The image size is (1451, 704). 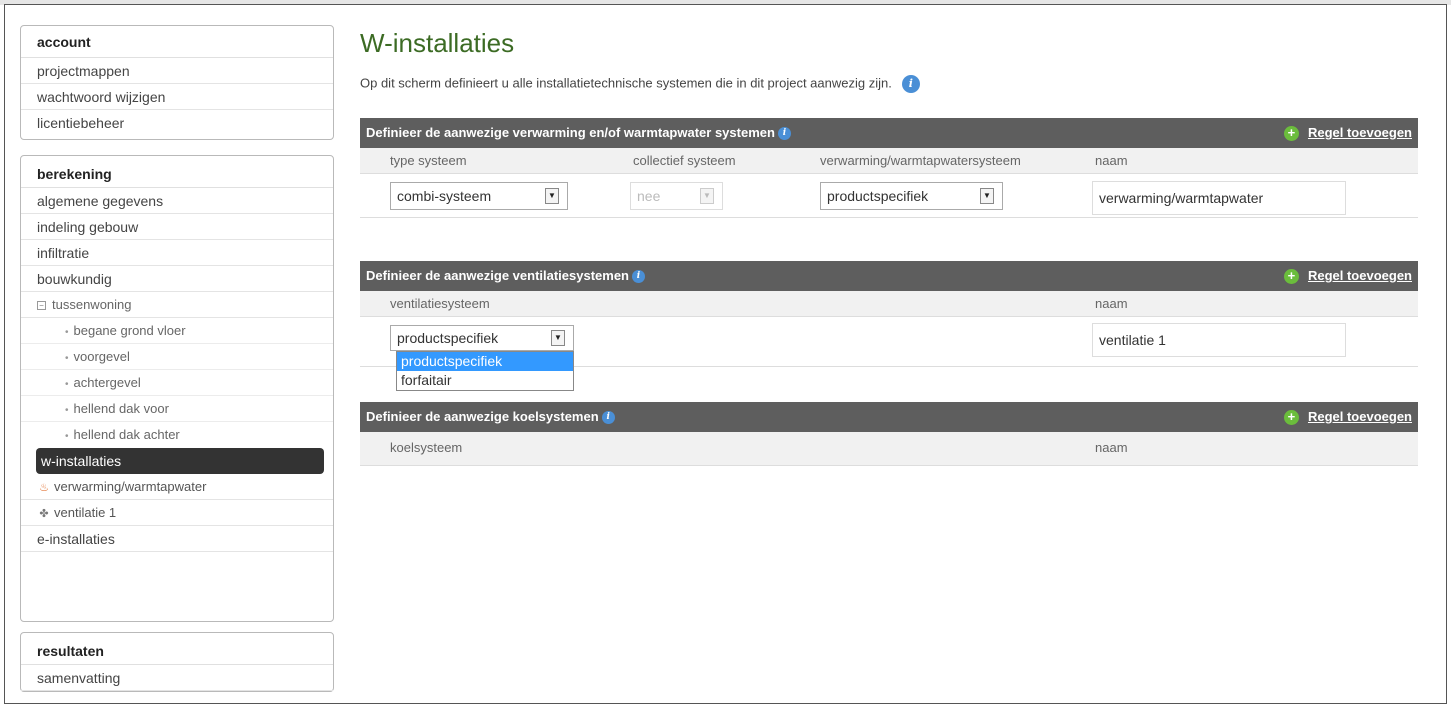 I want to click on tree-item-hellend-dak-achter: • hellend dak achter, so click(x=177, y=435).